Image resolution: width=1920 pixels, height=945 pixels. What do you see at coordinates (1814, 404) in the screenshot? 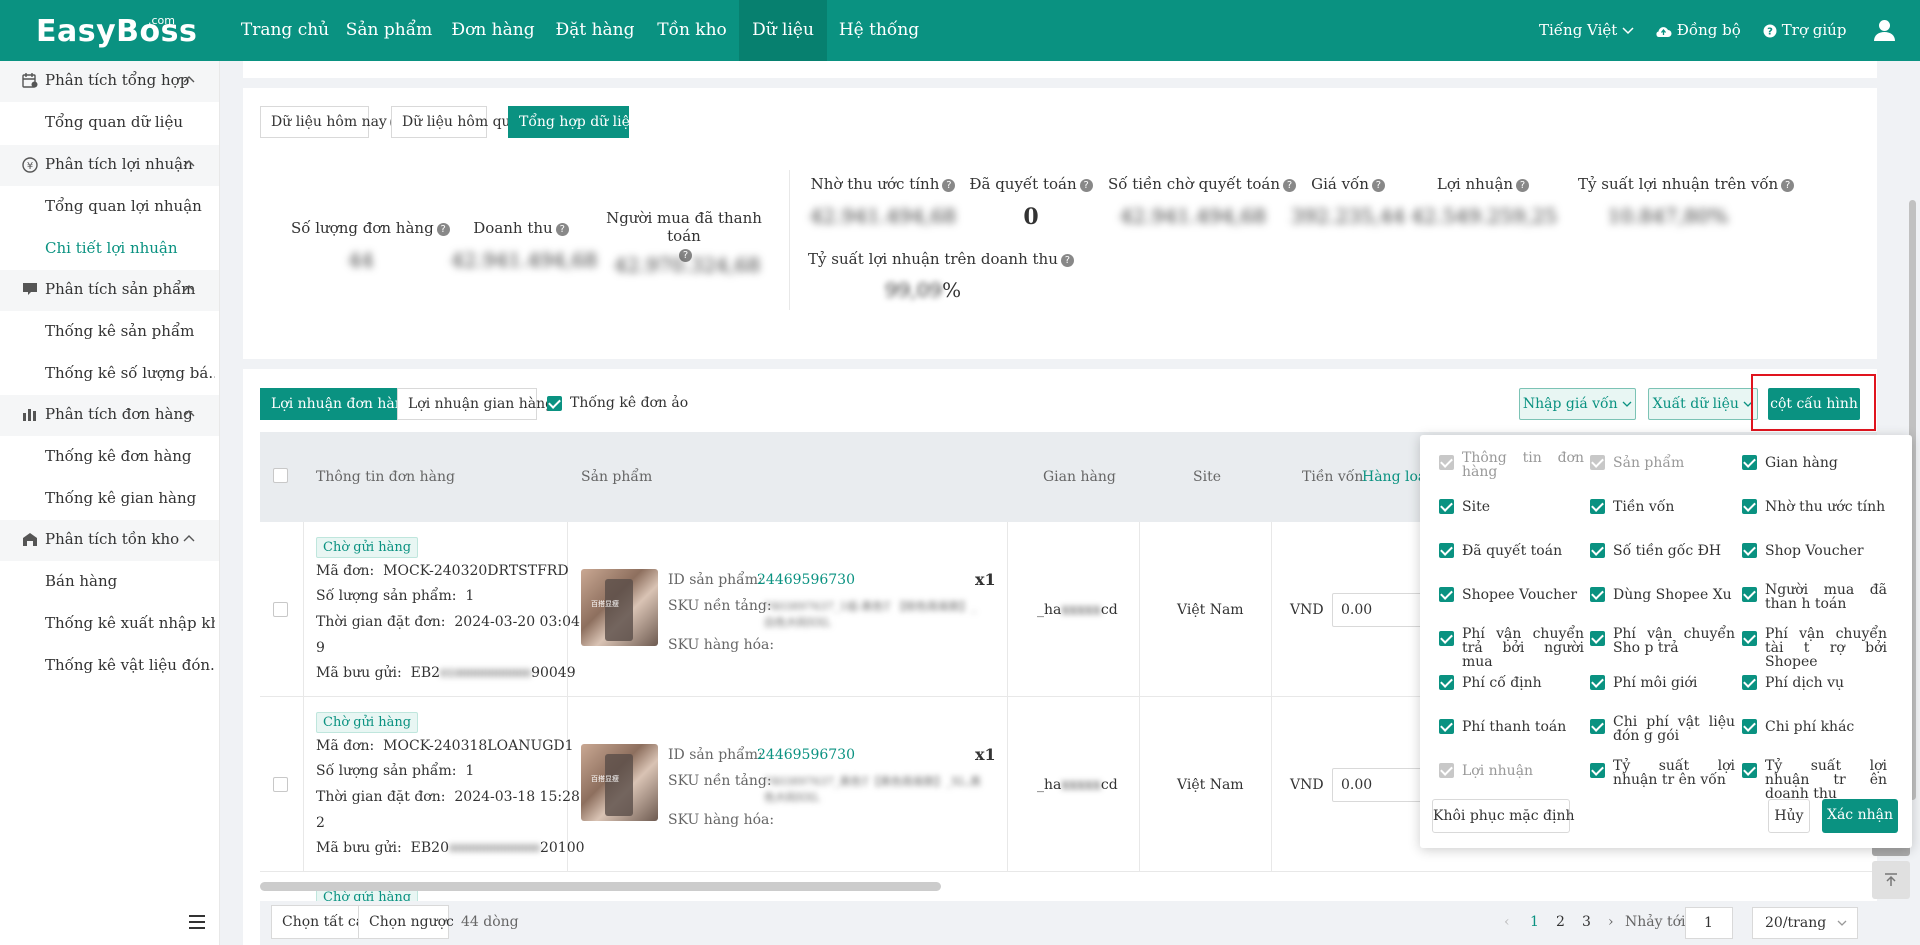
I see `column-config-button: cột cấu hình` at bounding box center [1814, 404].